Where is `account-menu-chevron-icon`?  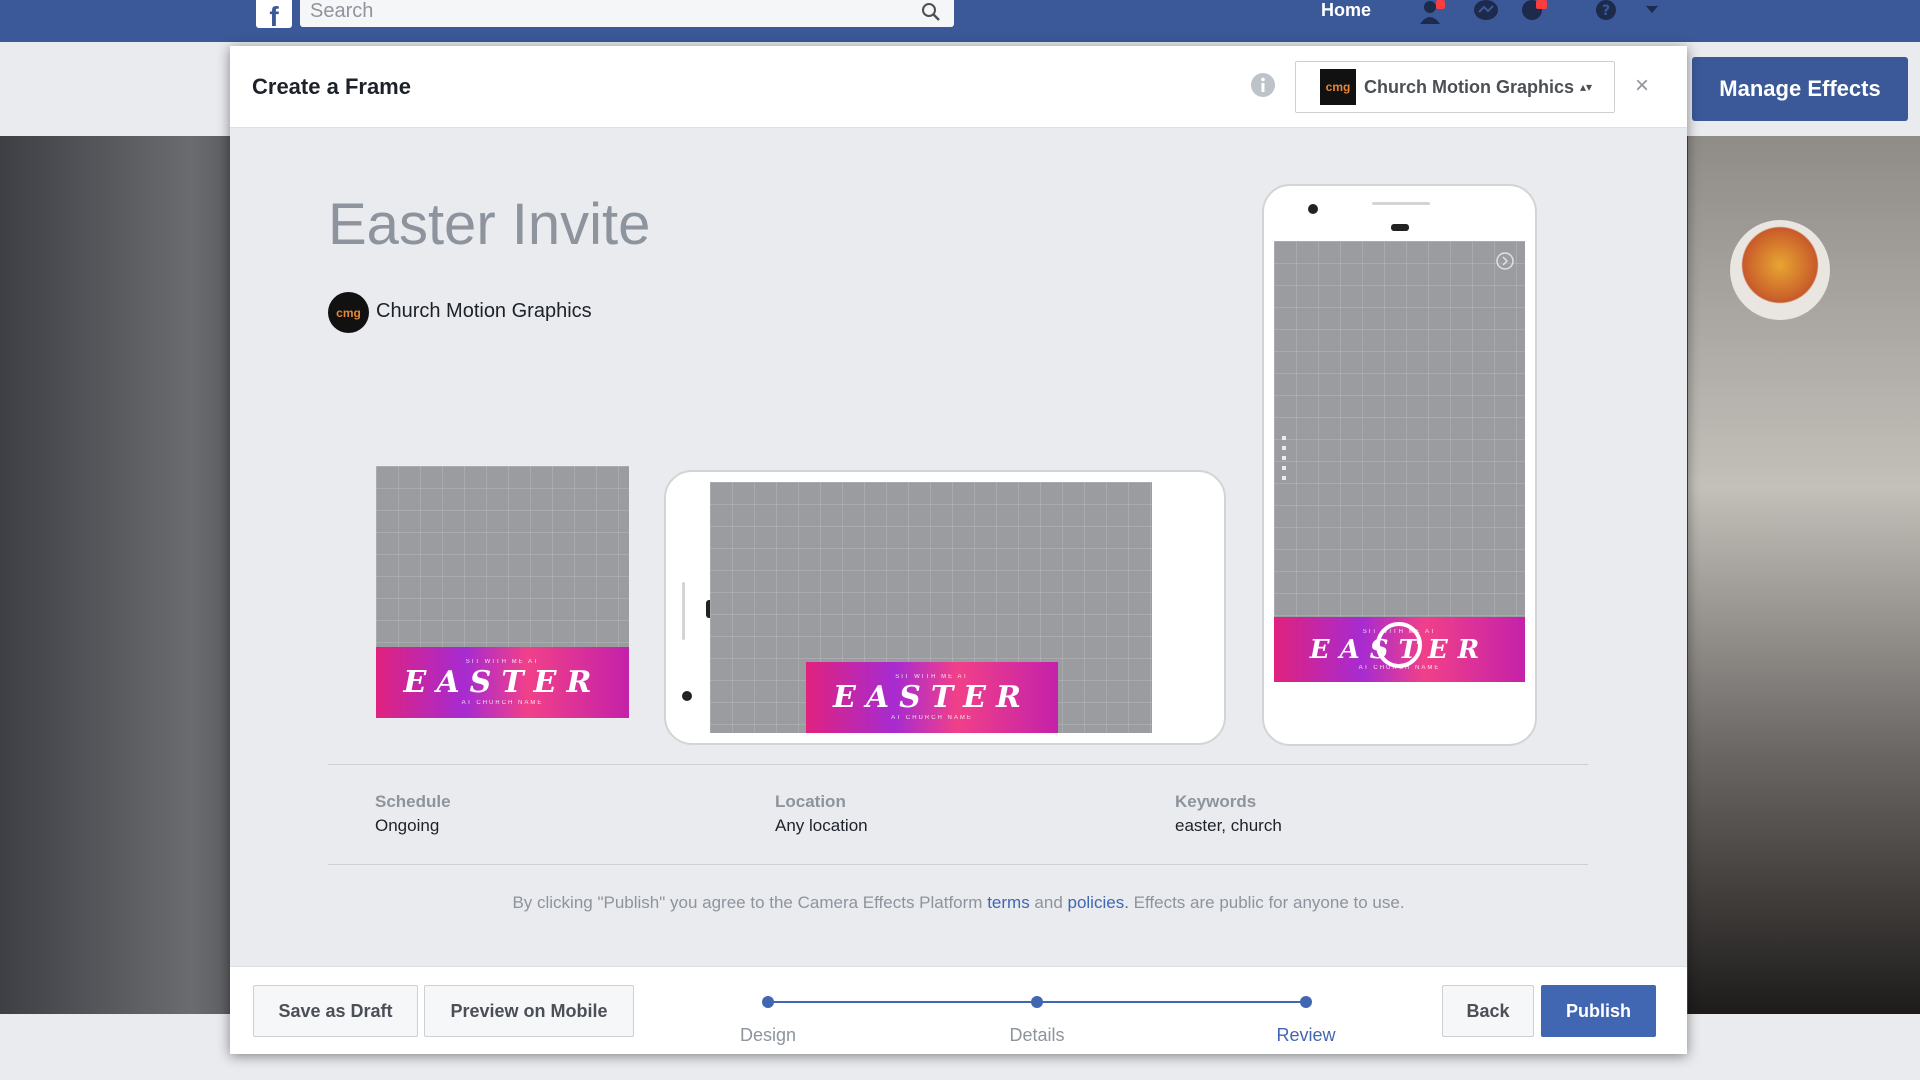
account-menu-chevron-icon is located at coordinates (1652, 12).